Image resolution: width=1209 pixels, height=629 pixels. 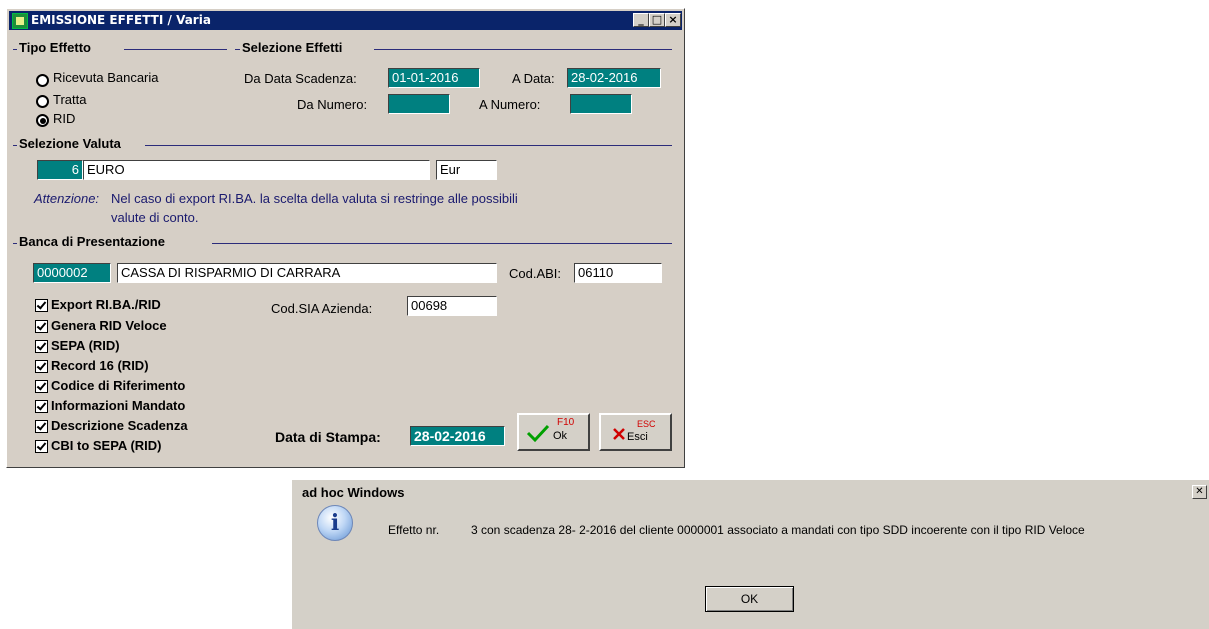 I want to click on dialog-title-bar: ad hoc Windows ✕, so click(x=750, y=493).